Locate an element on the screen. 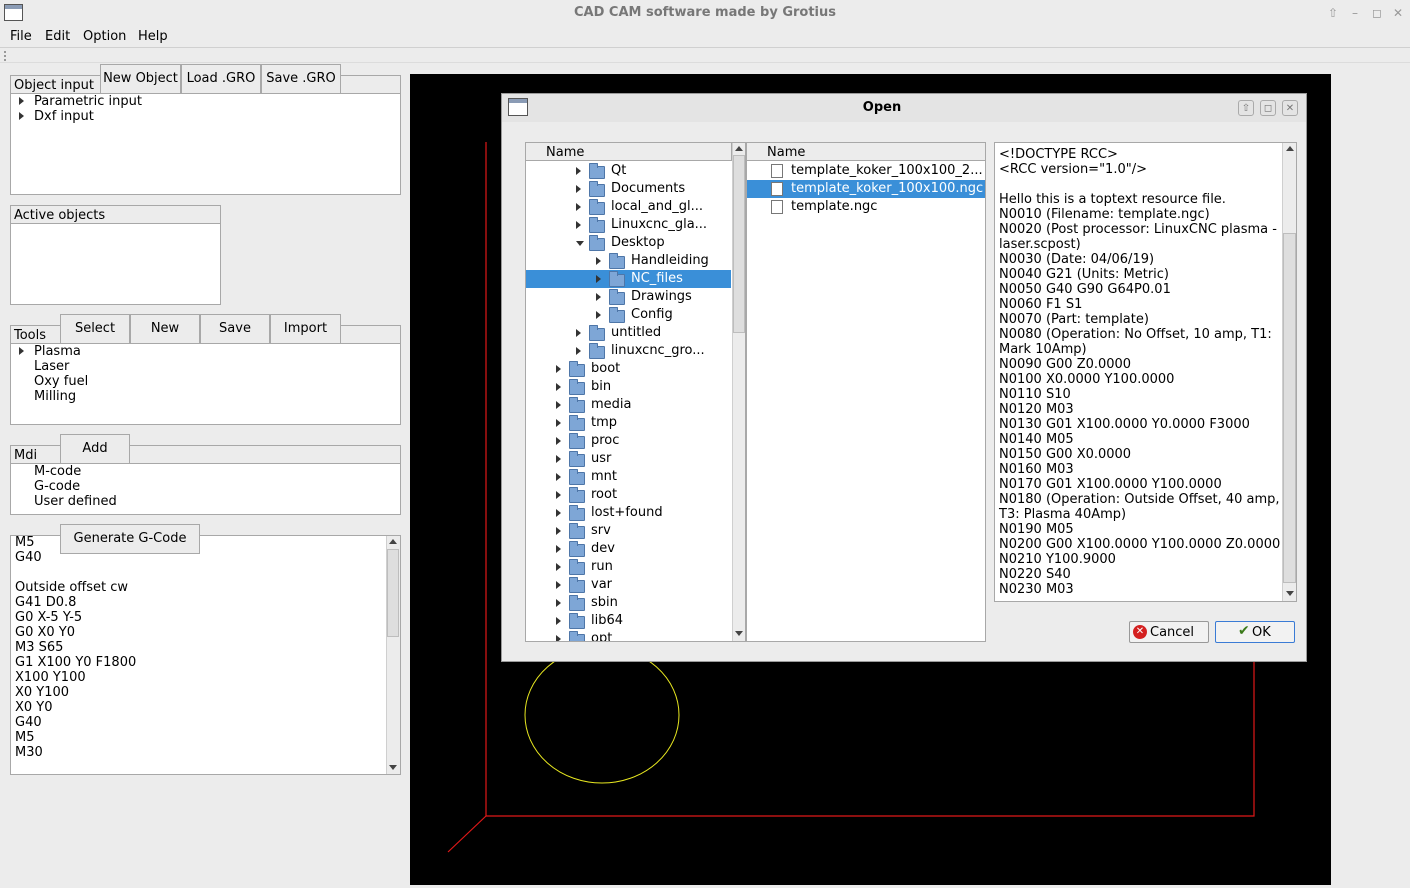 The width and height of the screenshot is (1410, 888). menu-file: File is located at coordinates (21, 36).